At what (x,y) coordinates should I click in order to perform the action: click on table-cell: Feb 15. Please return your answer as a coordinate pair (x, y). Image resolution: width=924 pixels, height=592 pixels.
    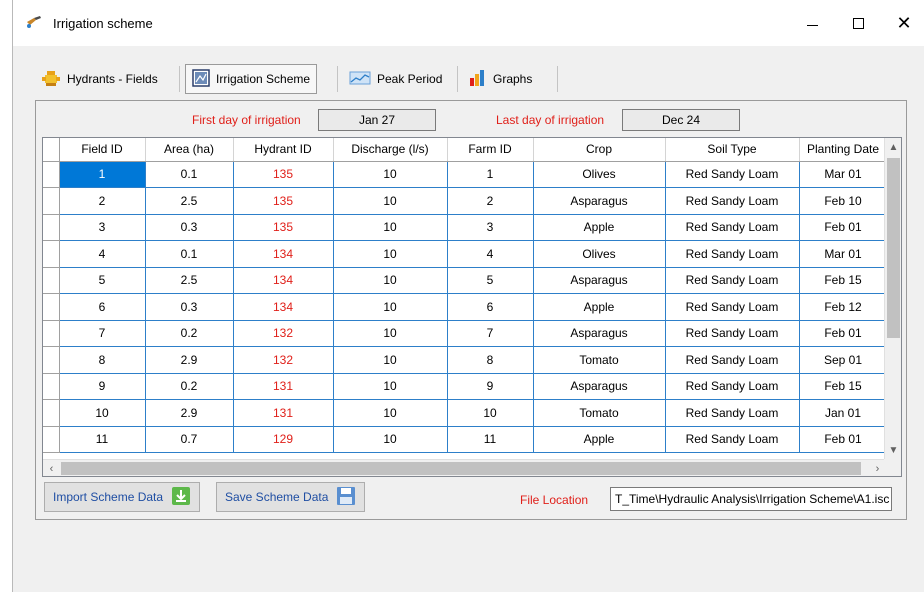
    Looking at the image, I should click on (843, 280).